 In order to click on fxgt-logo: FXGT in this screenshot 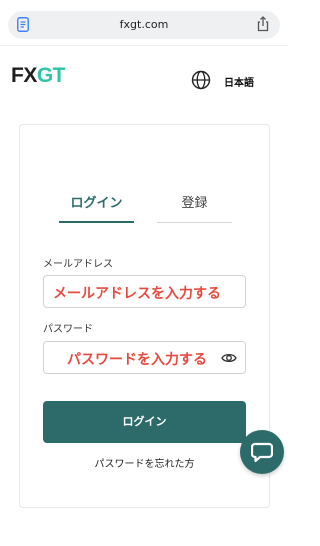, I will do `click(38, 75)`.